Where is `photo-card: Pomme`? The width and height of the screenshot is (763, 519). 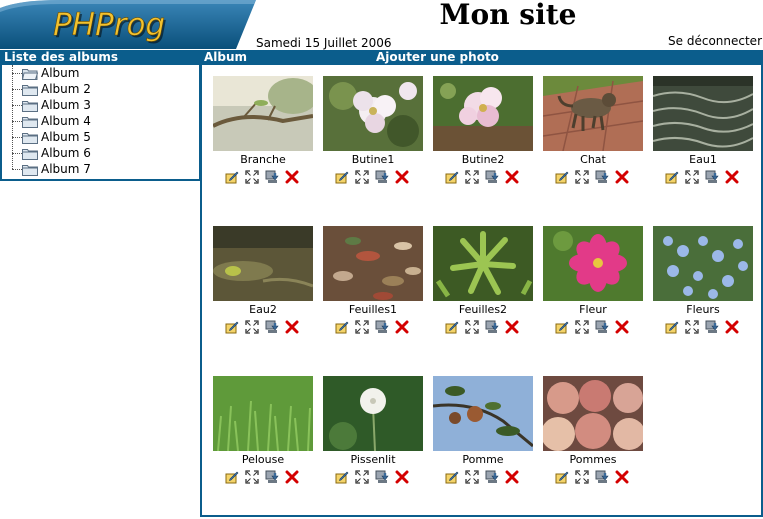 photo-card: Pomme is located at coordinates (483, 430).